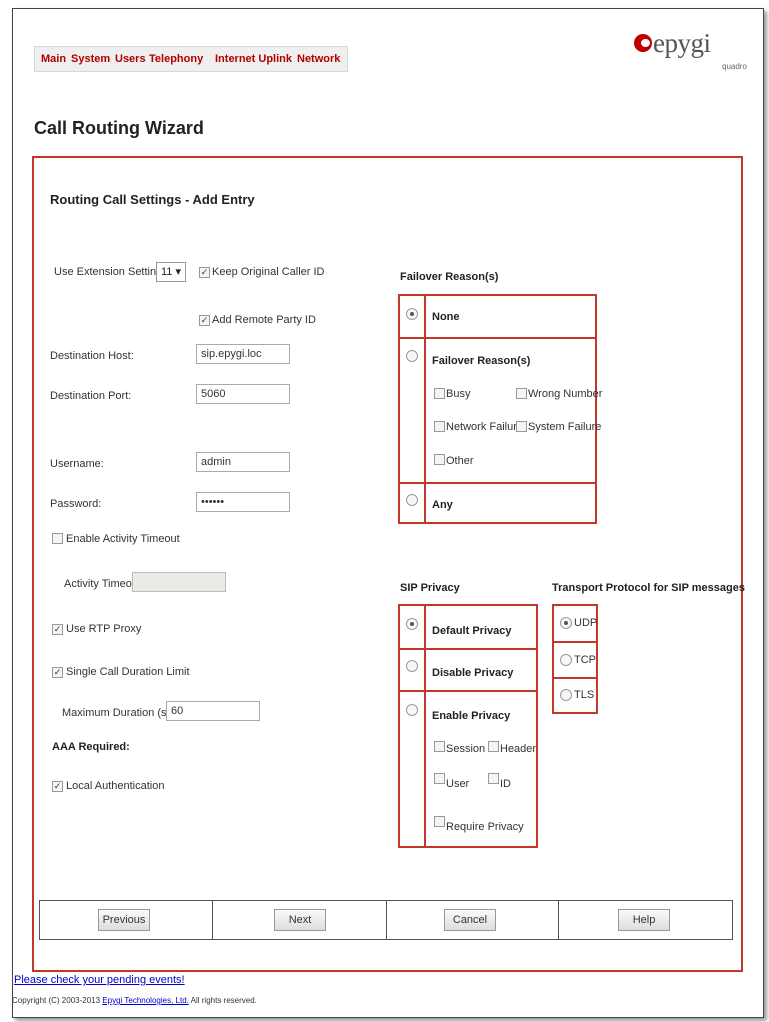 The image size is (769, 1022). What do you see at coordinates (412, 314) in the screenshot?
I see `failover-none-radio` at bounding box center [412, 314].